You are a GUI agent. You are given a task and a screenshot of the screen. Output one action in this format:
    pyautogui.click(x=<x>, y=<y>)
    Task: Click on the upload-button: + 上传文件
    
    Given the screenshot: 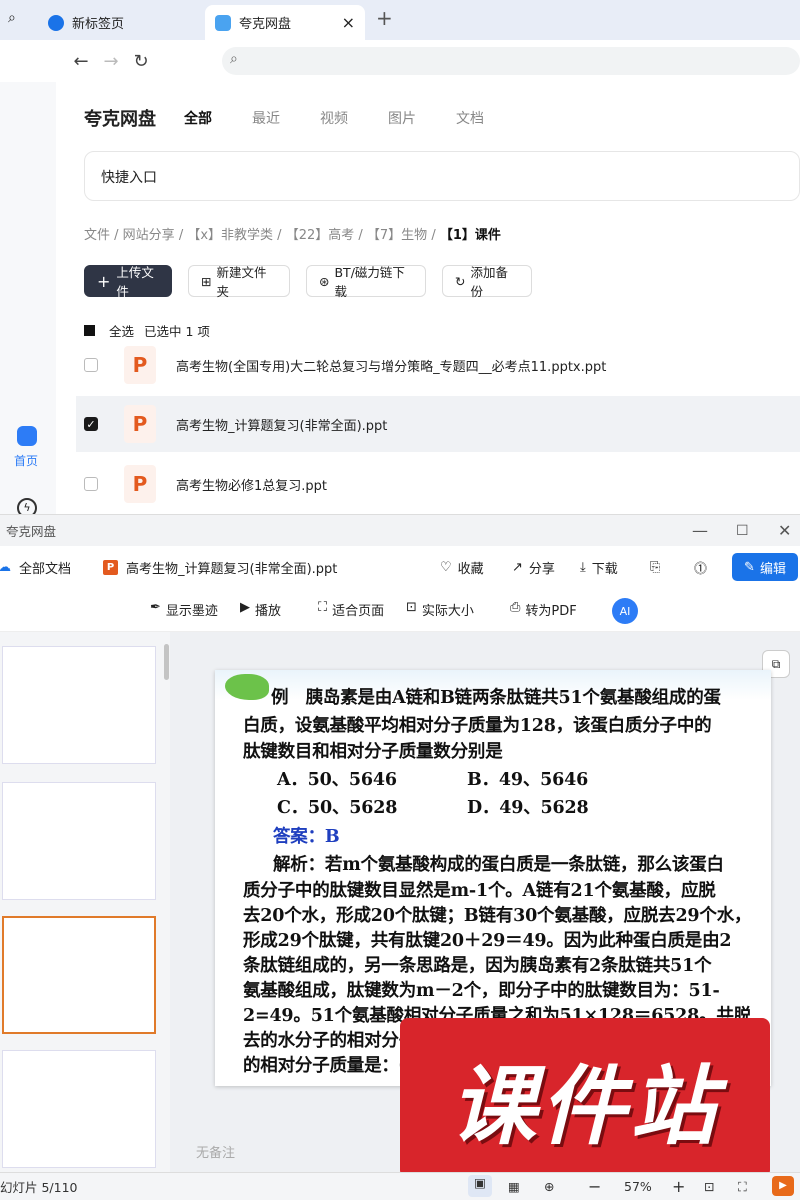 What is the action you would take?
    pyautogui.click(x=128, y=282)
    